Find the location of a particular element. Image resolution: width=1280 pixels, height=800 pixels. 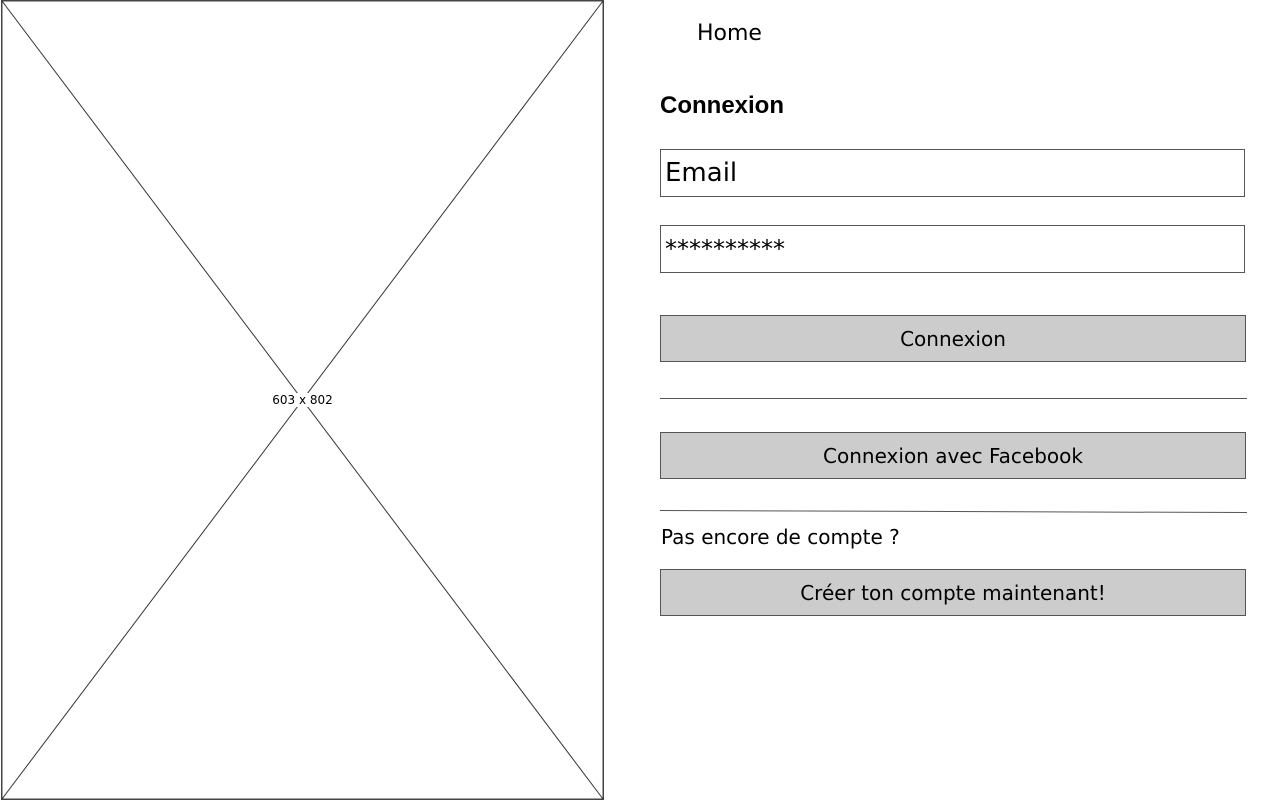

login-button: Connexion is located at coordinates (953, 338).